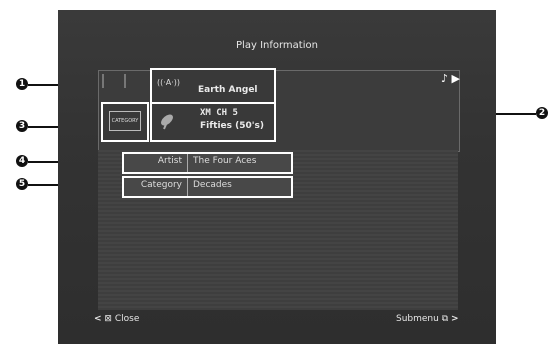  I want to click on signal-bars-icon, so click(114, 81).